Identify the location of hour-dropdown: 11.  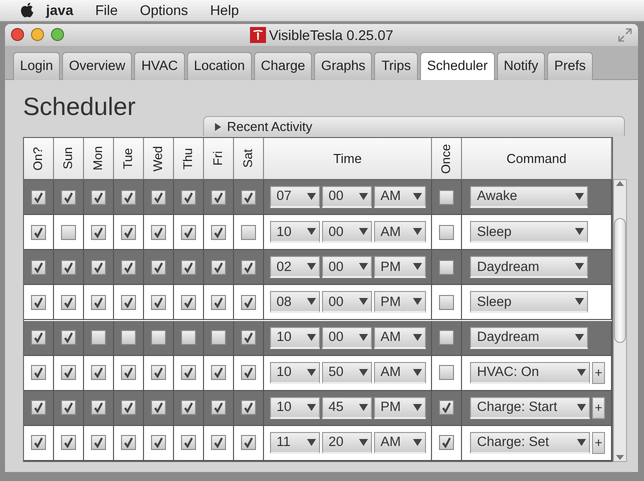
(295, 443).